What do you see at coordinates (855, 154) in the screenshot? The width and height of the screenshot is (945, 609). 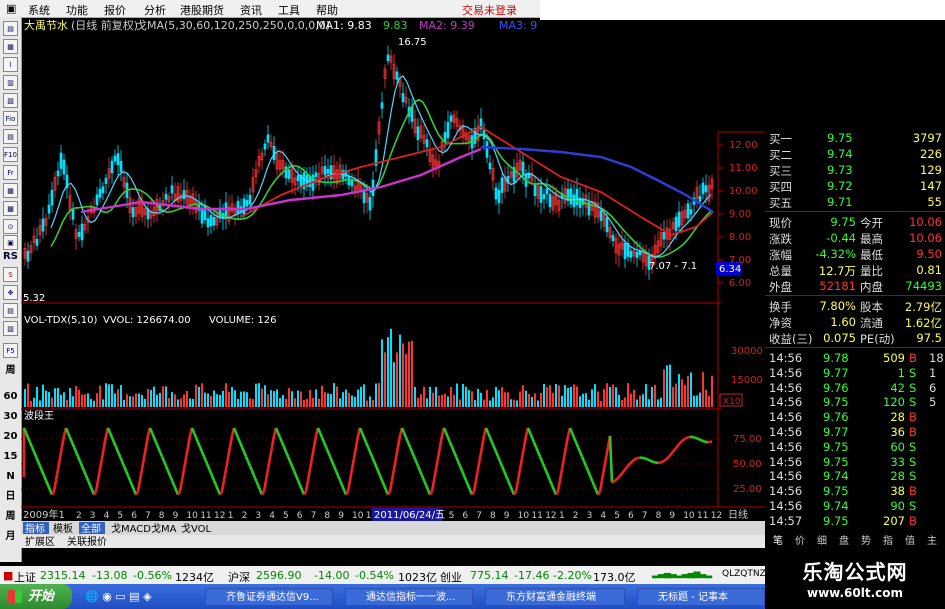 I see `bid-row: 买二 9.74 226` at bounding box center [855, 154].